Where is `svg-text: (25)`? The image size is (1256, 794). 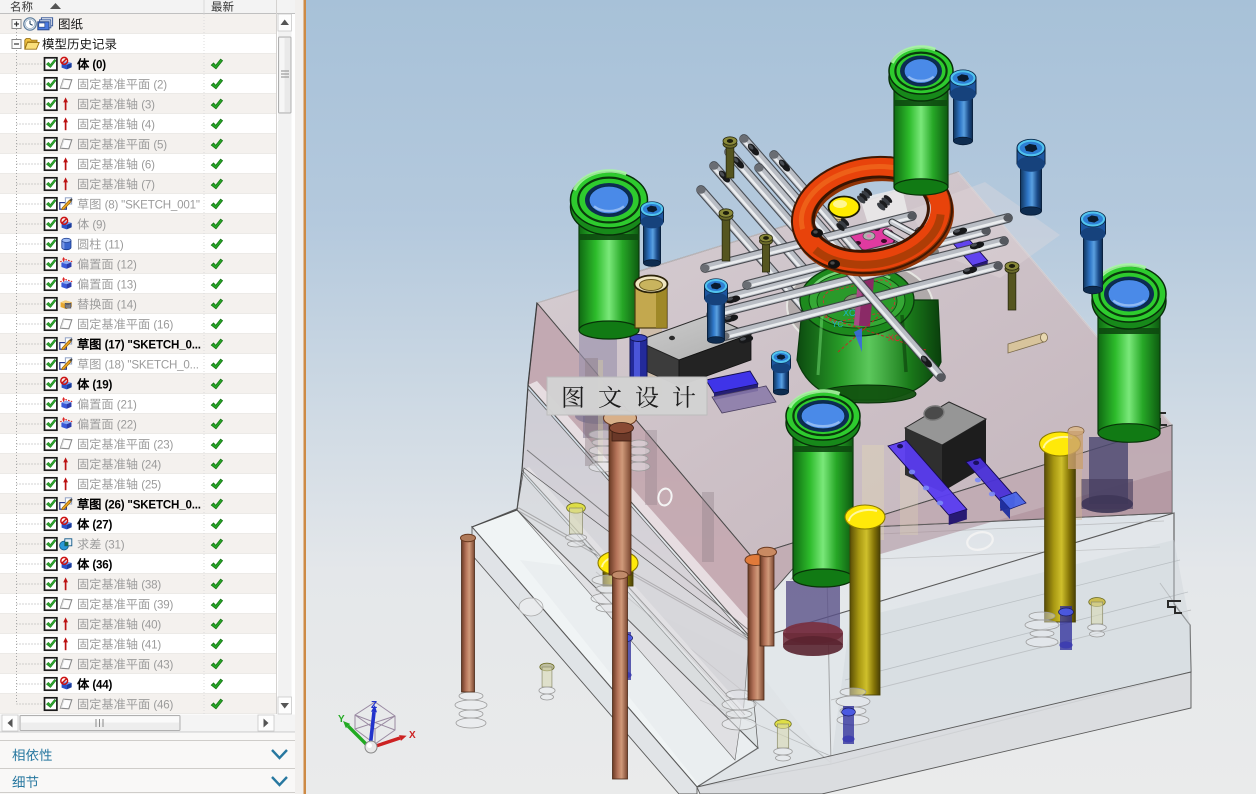 svg-text: (25) is located at coordinates (151, 484).